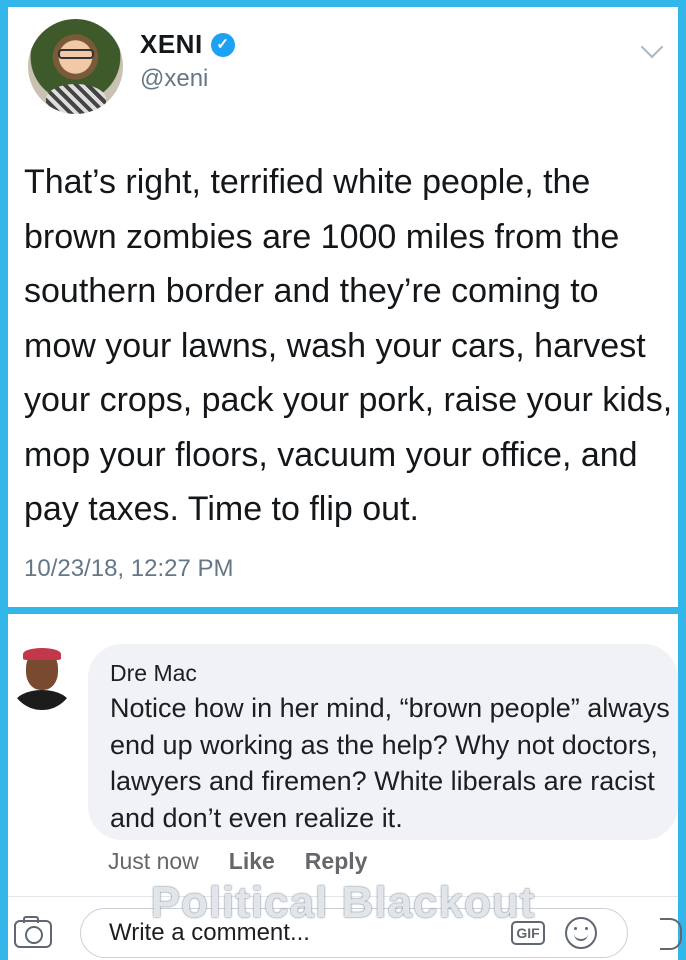 This screenshot has width=686, height=960. I want to click on tweet-handle: @xeni, so click(174, 79).